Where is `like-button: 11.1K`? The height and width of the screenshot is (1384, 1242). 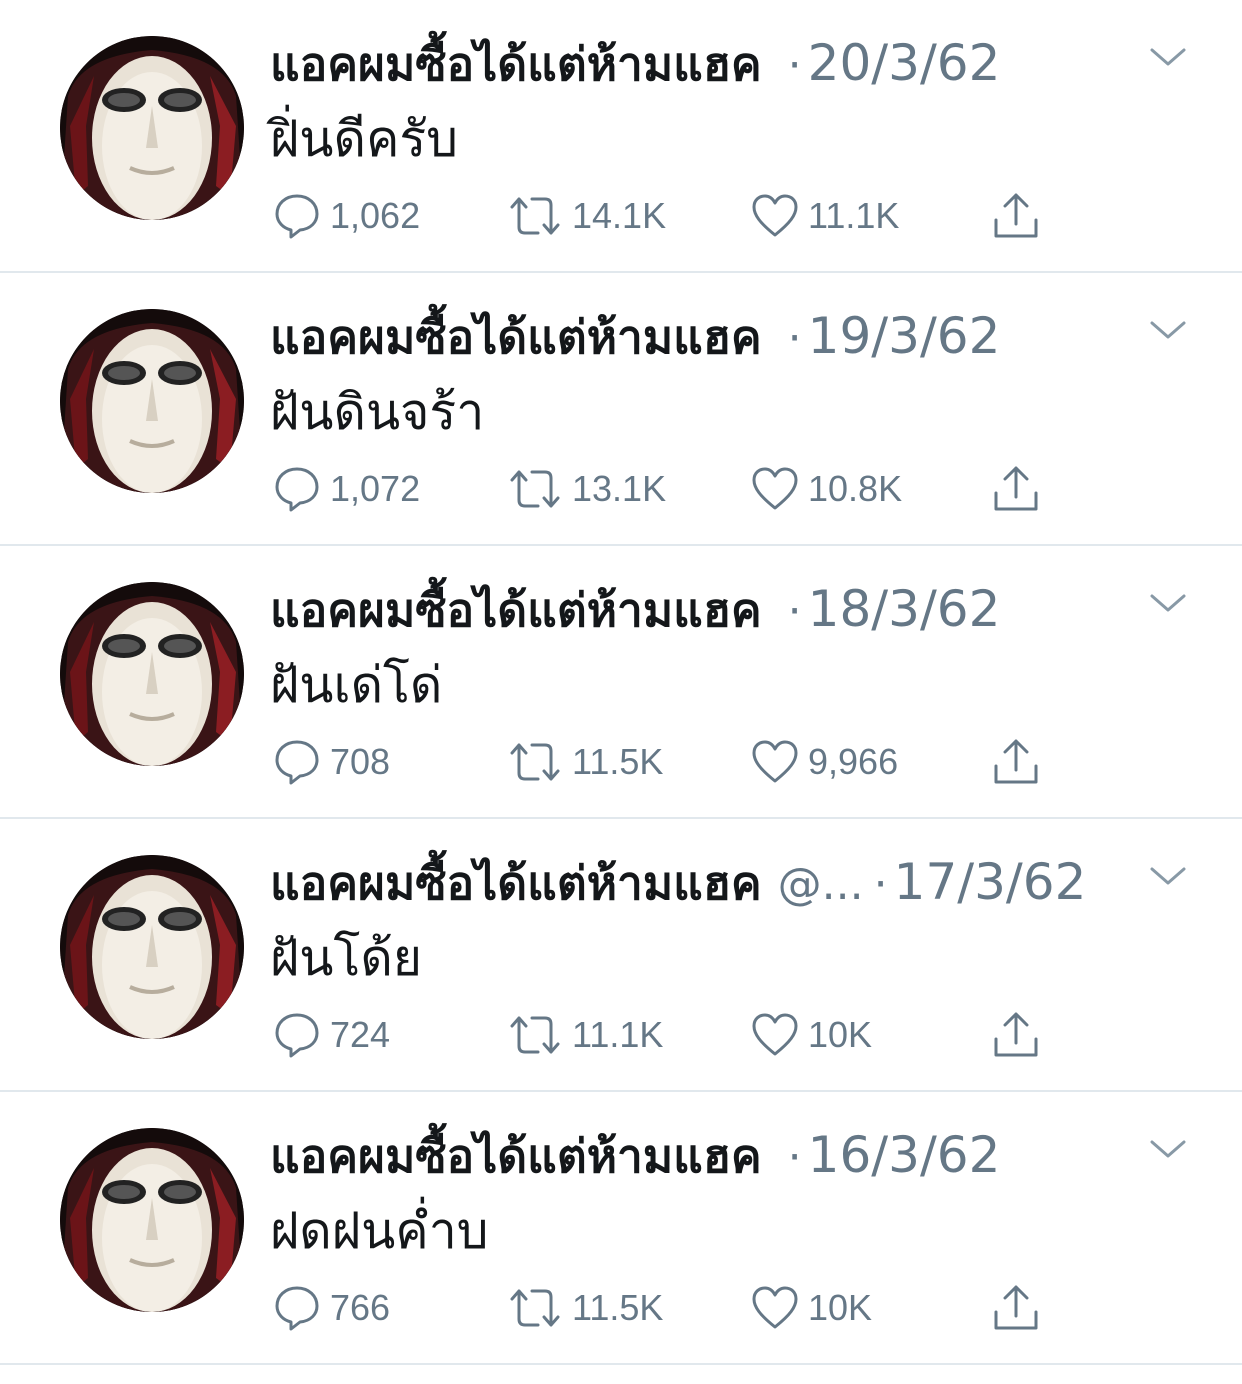
like-button: 11.1K is located at coordinates (824, 216).